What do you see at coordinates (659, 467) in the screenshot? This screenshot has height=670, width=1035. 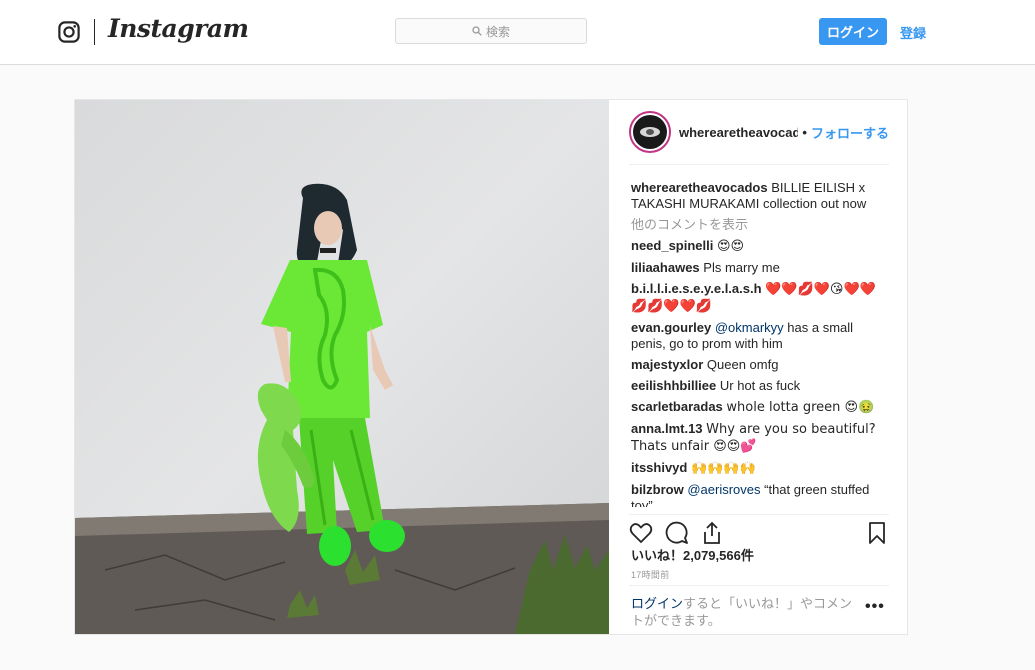 I see `comment-username: itsshivyd` at bounding box center [659, 467].